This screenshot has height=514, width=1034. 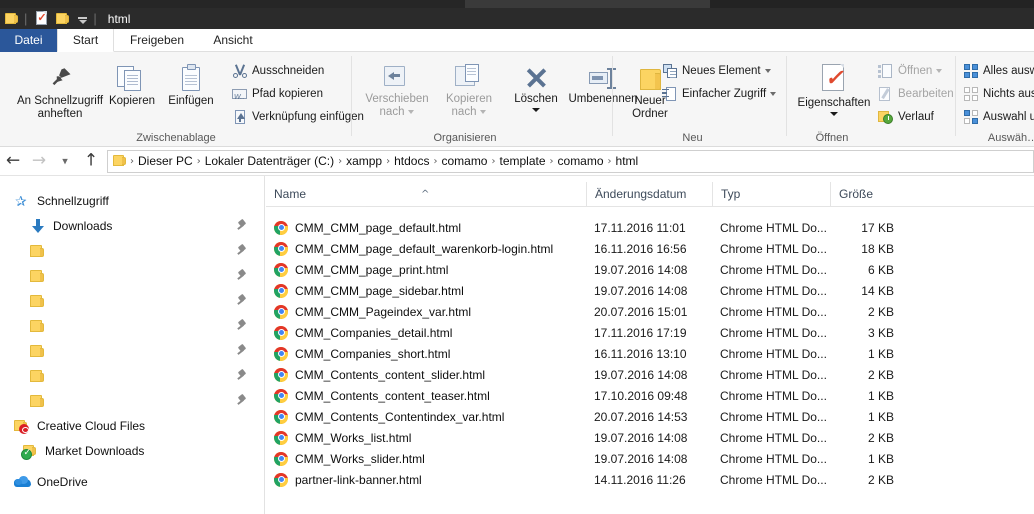 I want to click on sidebar-item-onedrive: OneDrive, so click(x=132, y=481).